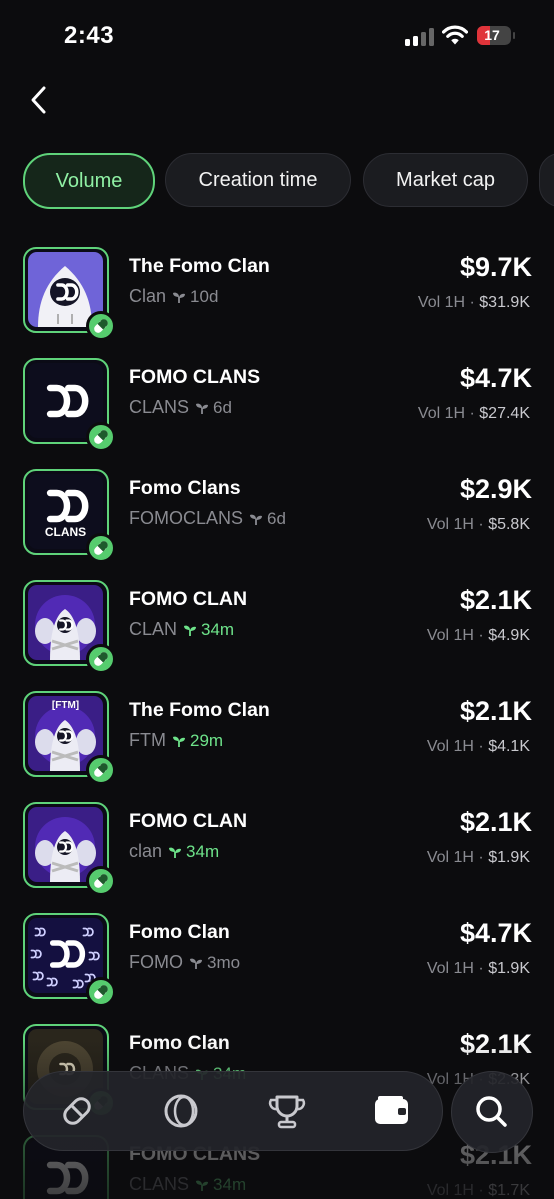 The width and height of the screenshot is (554, 1199). What do you see at coordinates (195, 377) in the screenshot?
I see `clan-name: FOMO CLANS` at bounding box center [195, 377].